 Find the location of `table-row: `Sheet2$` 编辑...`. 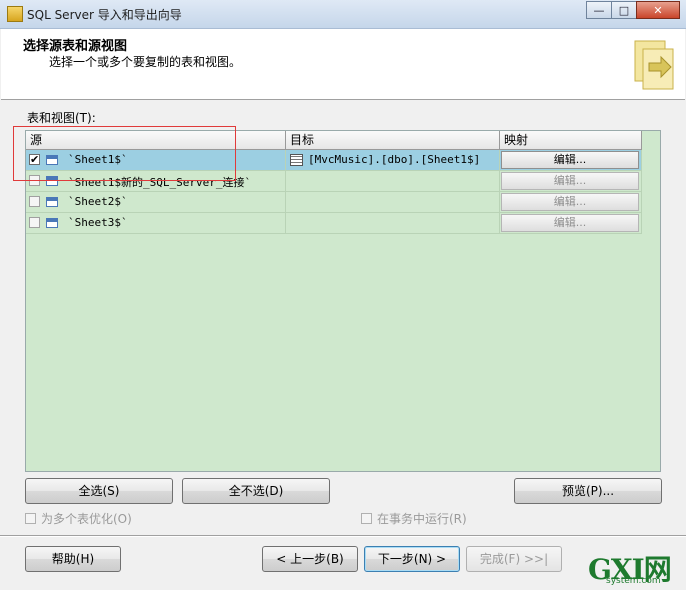

table-row: `Sheet2$` 编辑... is located at coordinates (334, 202).